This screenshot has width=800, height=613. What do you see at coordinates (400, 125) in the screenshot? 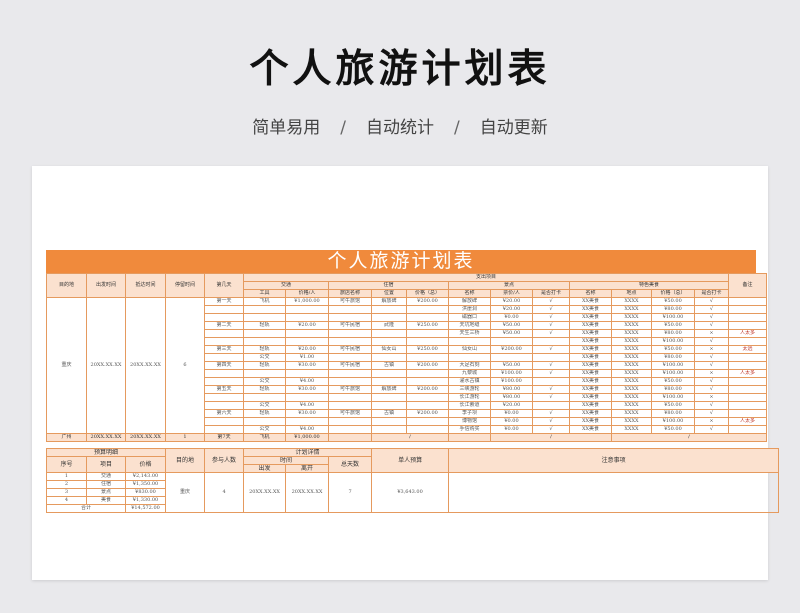
I see `subtitle: 简单易用 / 自动统计 / 自动更新` at bounding box center [400, 125].